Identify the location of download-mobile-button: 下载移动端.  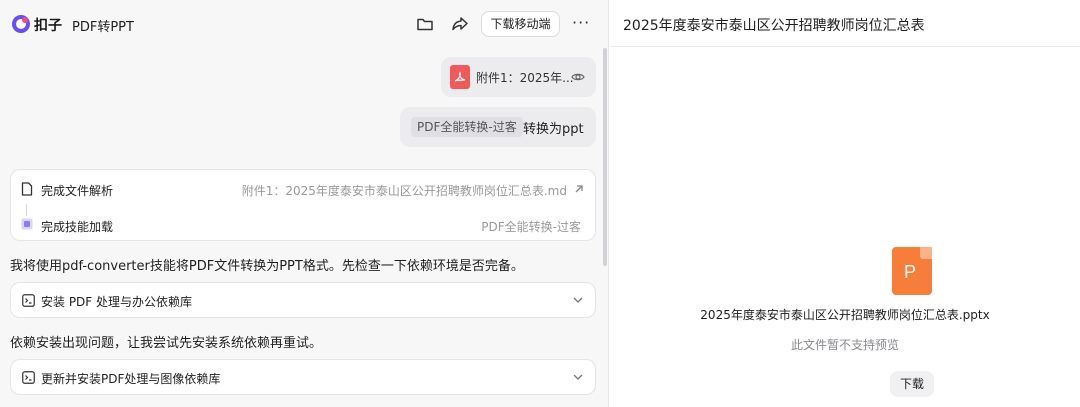
(520, 24).